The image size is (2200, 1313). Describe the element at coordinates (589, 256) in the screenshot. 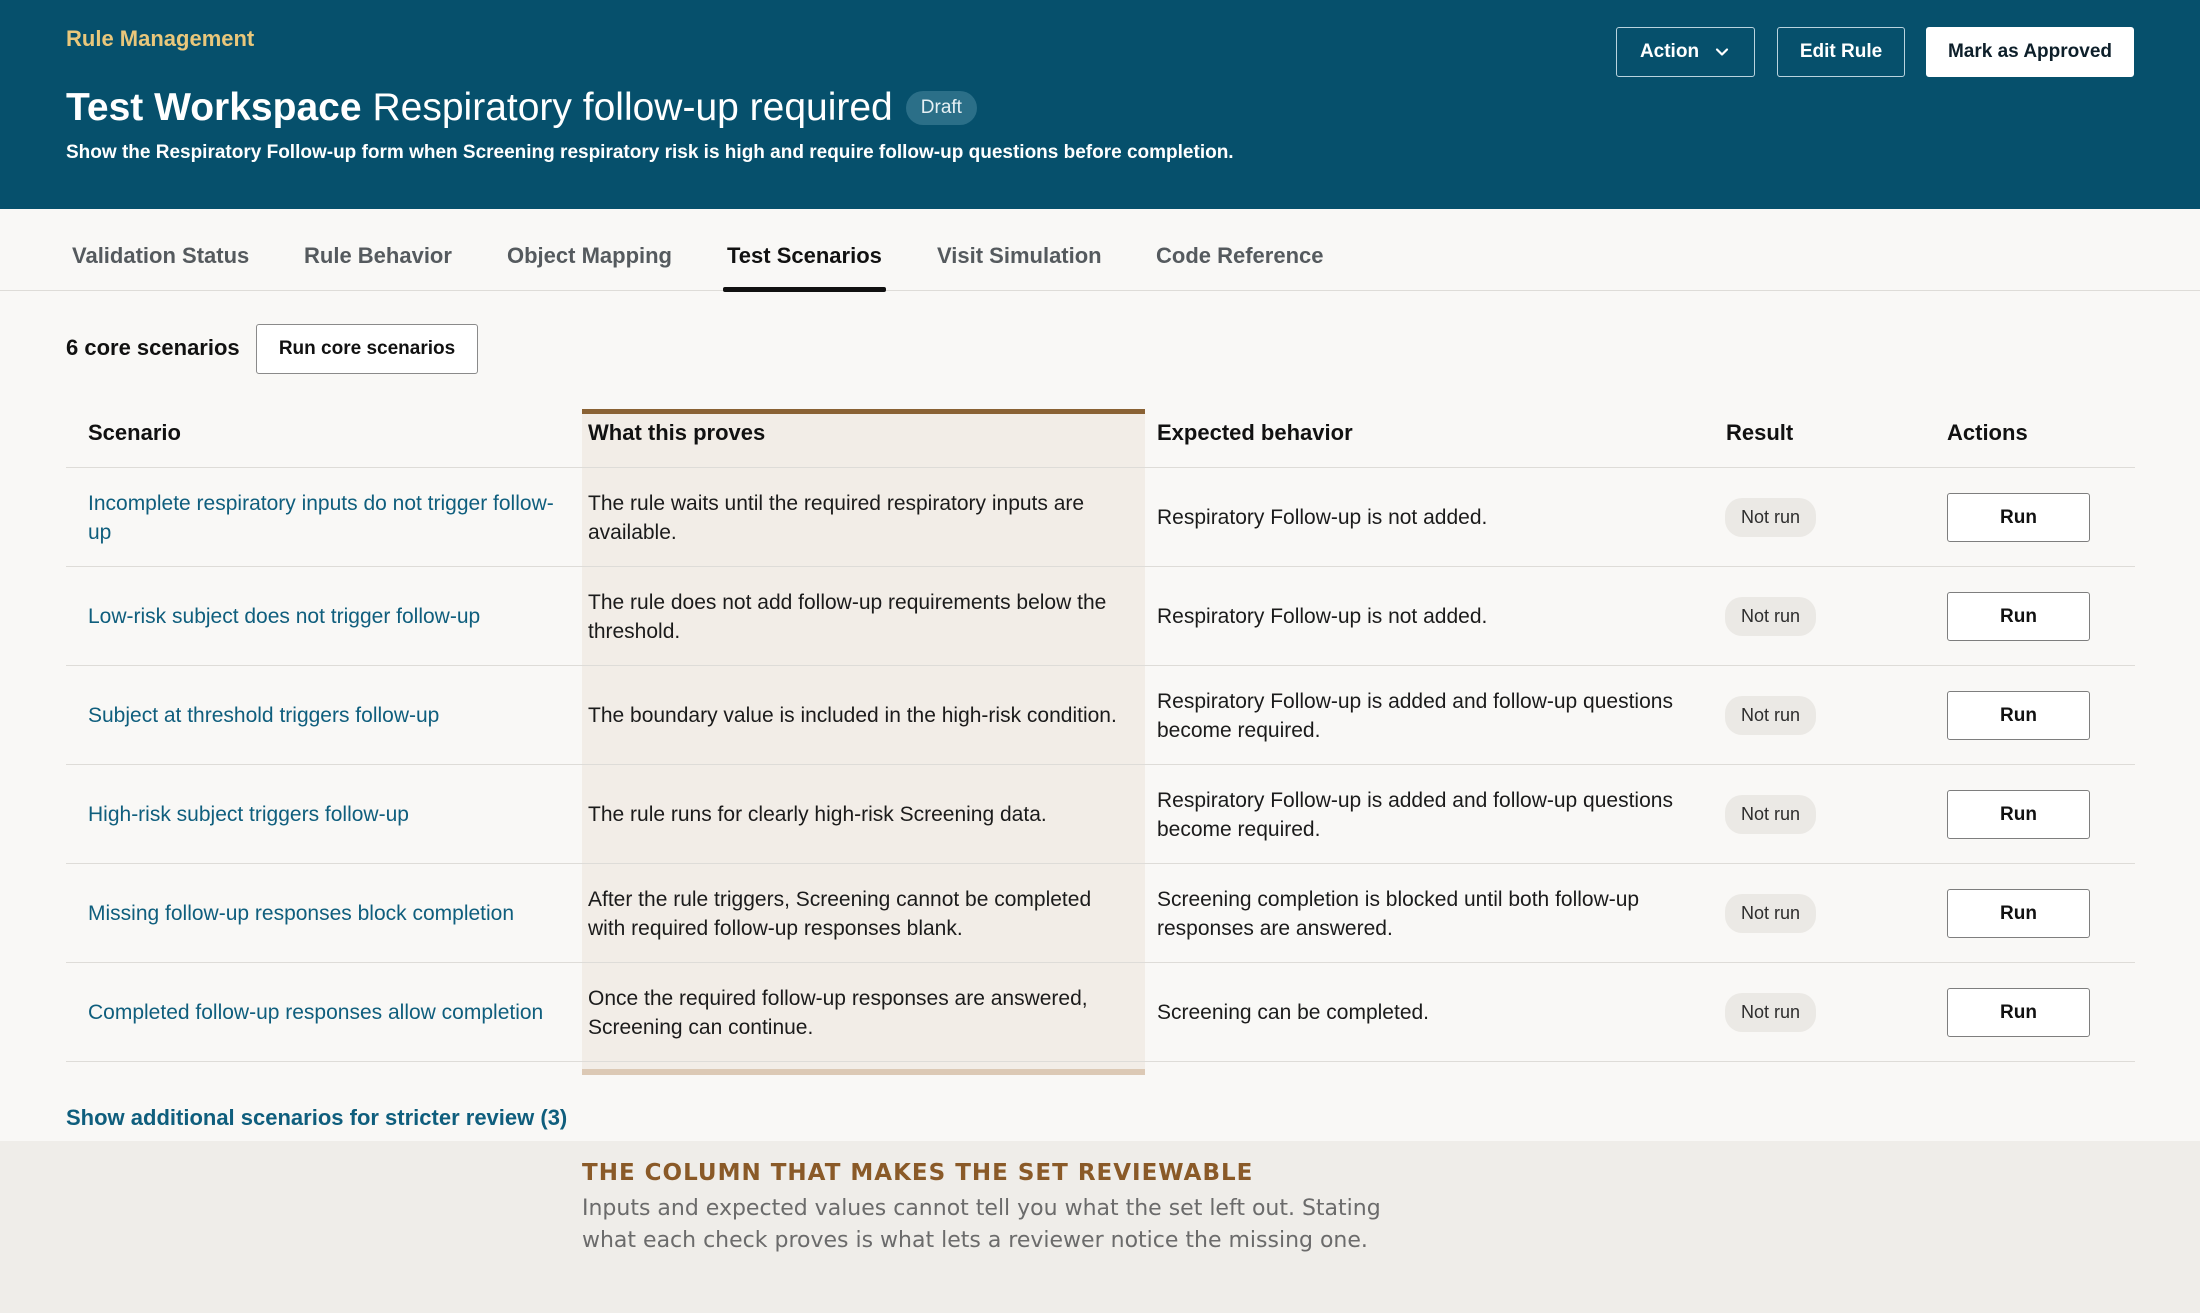

I see `tab-object-mapping: Object Mapping` at that location.